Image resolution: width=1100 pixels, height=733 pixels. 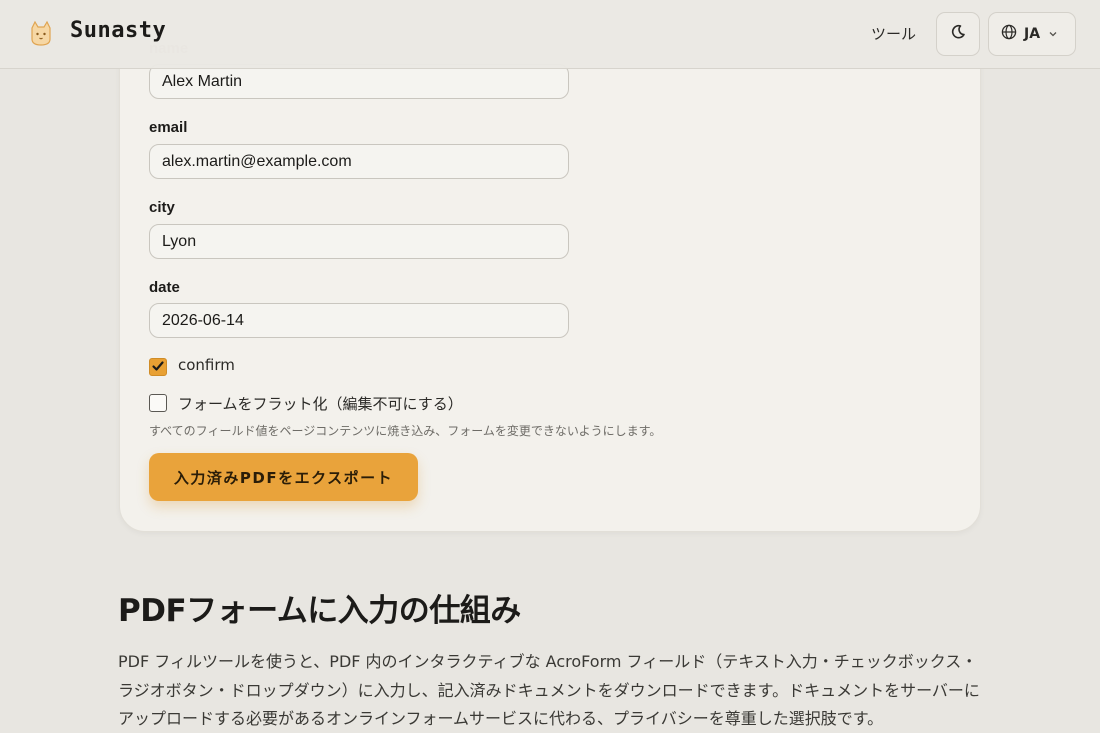 I want to click on name-field, so click(x=359, y=81).